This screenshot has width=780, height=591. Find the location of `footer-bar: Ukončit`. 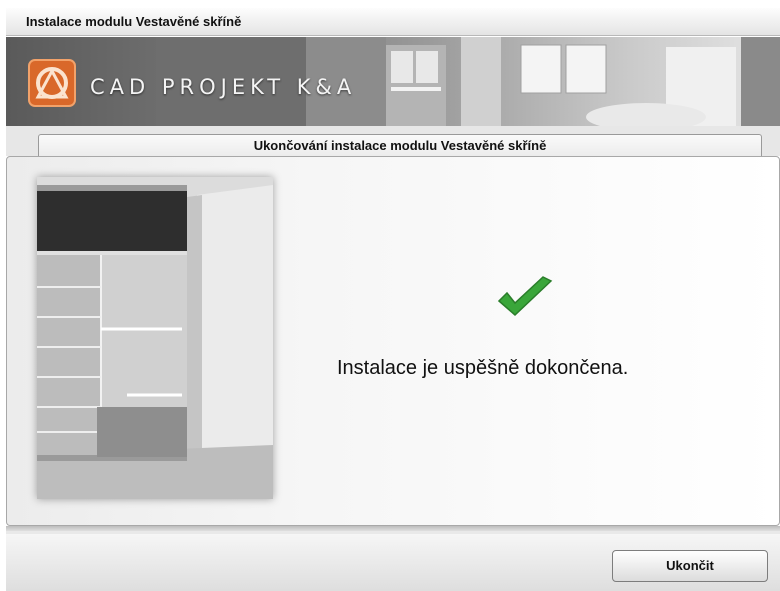

footer-bar: Ukončit is located at coordinates (393, 558).